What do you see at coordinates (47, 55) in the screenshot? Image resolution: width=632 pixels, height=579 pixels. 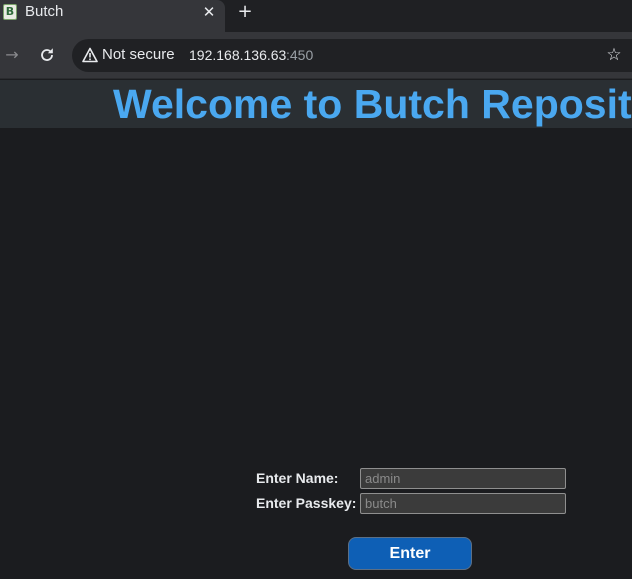 I see `reload-icon` at bounding box center [47, 55].